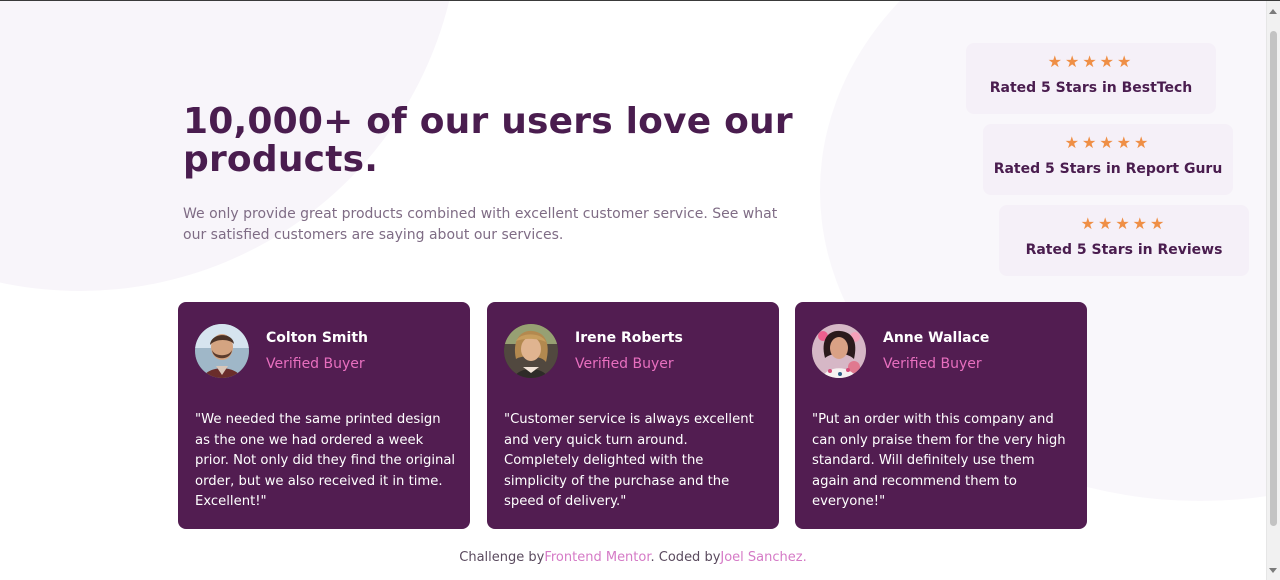 This screenshot has height=580, width=1280. I want to click on author-link: Joel Sanchez, so click(761, 557).